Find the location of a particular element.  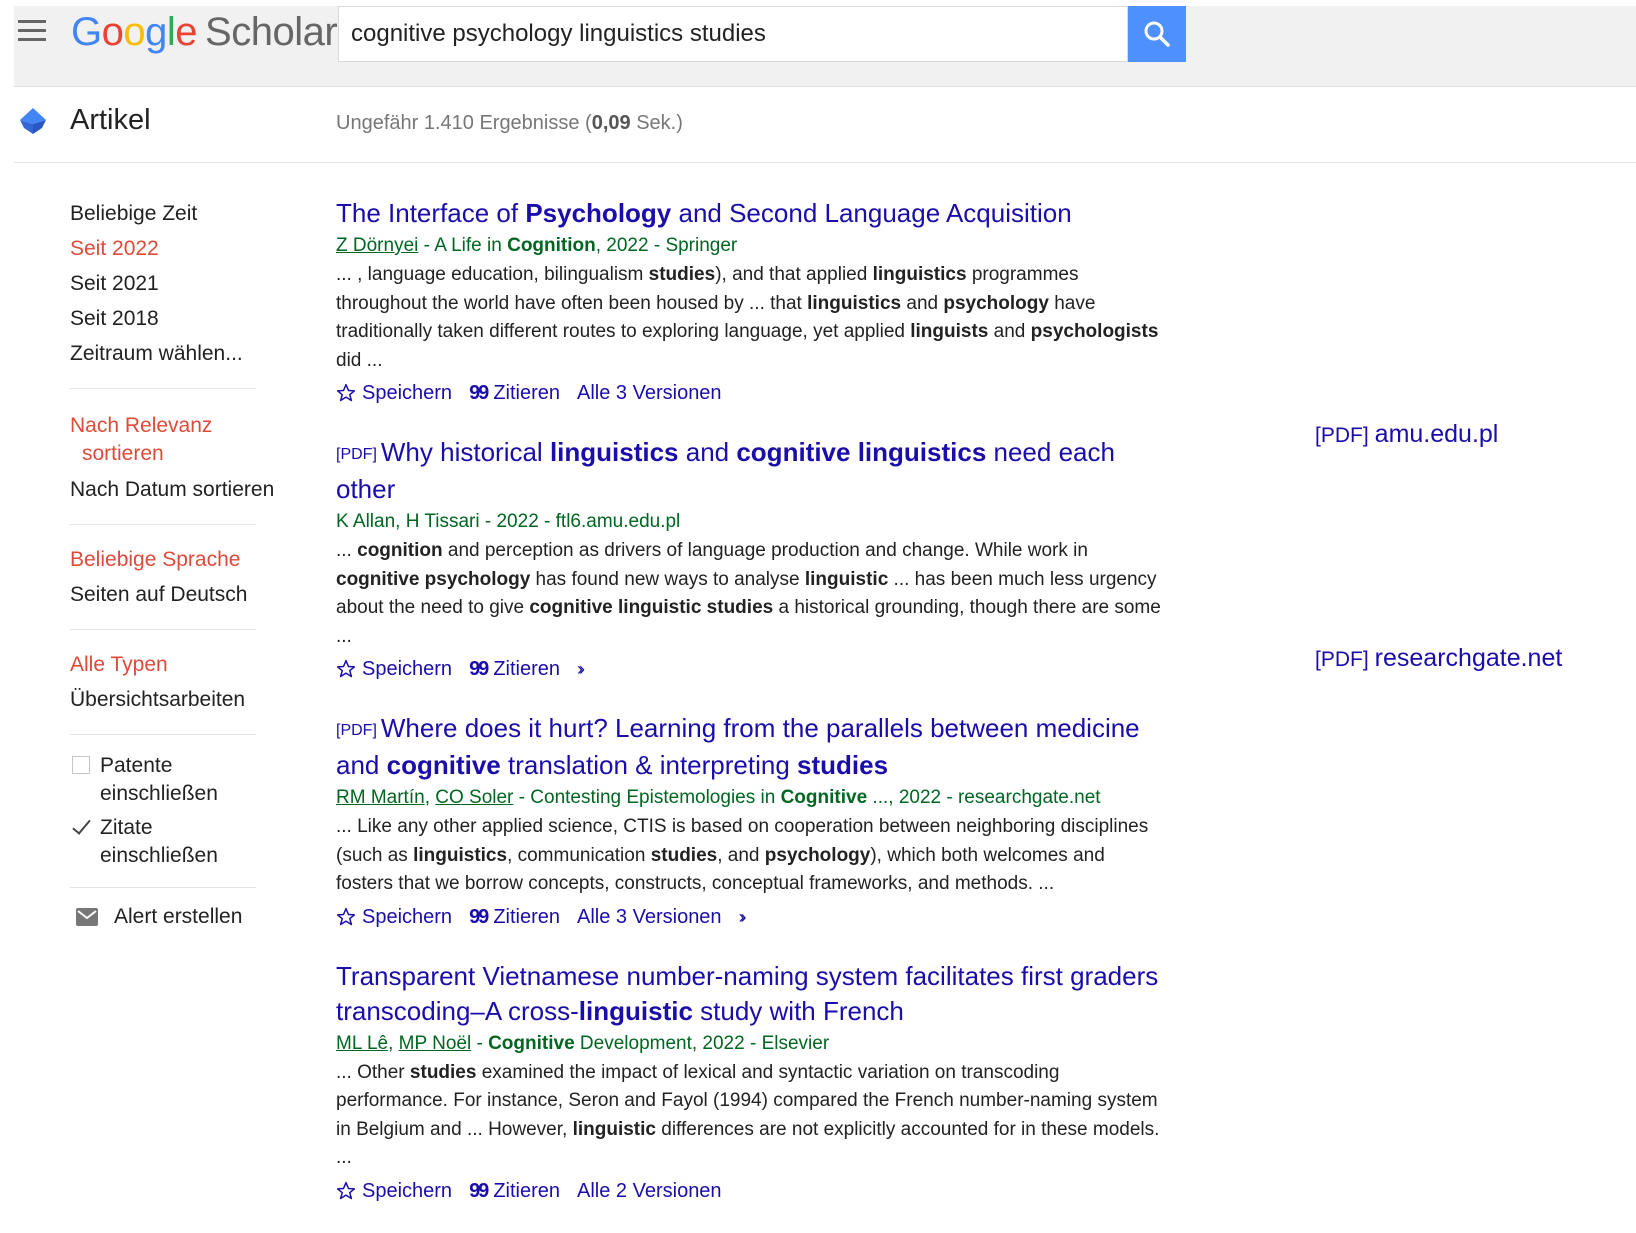

text-fragment: ..., 2022 - researchgate.net is located at coordinates (984, 797).